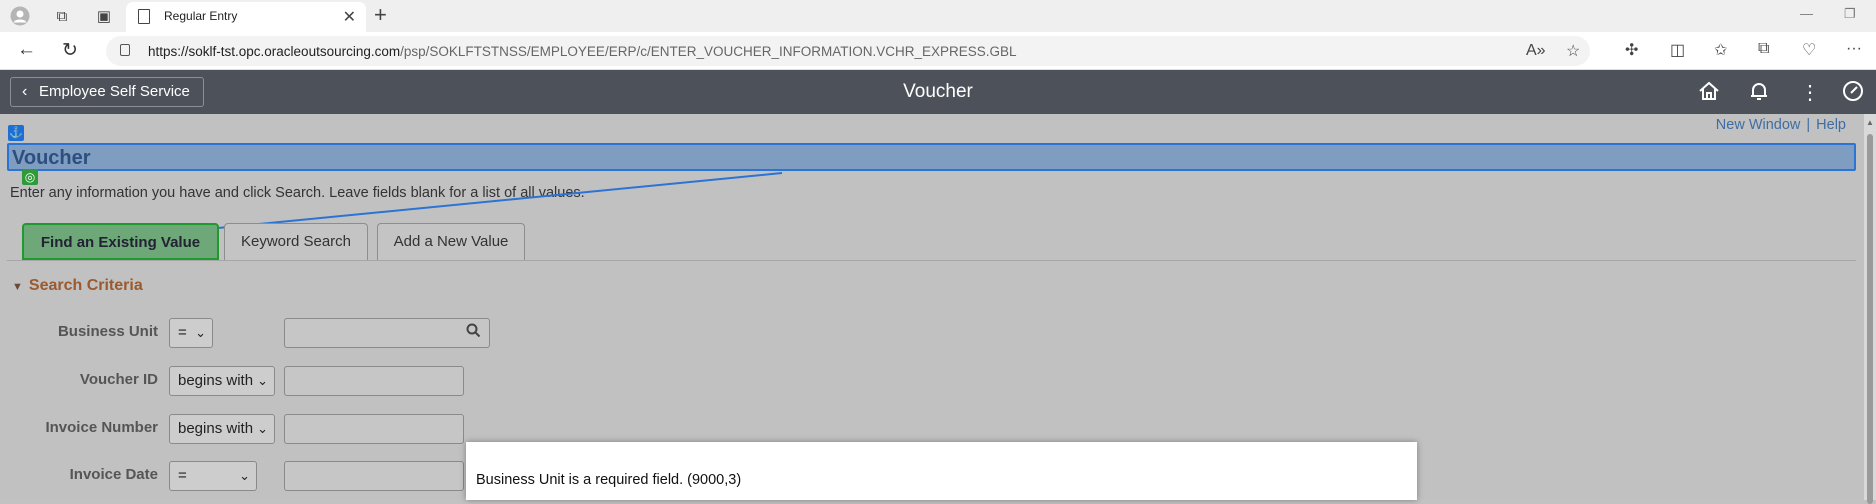 The height and width of the screenshot is (504, 1876). I want to click on business-unit-operator: = ⌄, so click(191, 333).